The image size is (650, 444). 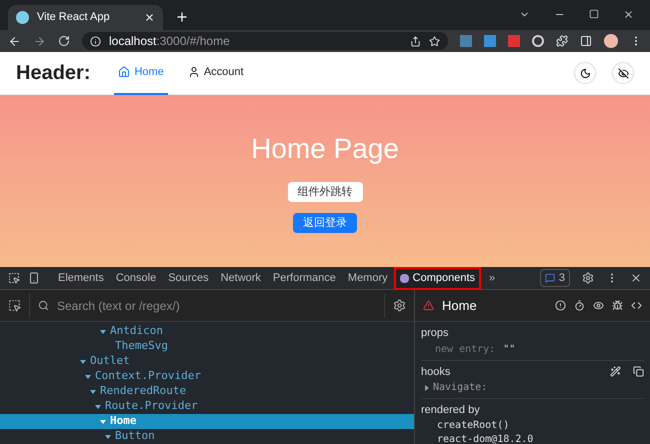 I want to click on section-title: rendered by, so click(x=451, y=410).